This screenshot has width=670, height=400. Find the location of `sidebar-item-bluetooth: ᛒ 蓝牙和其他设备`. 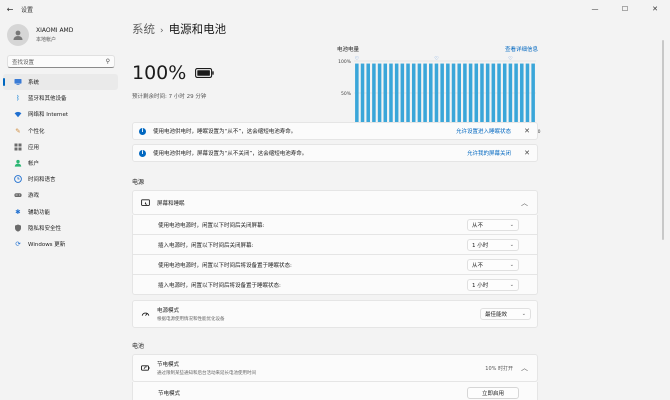

sidebar-item-bluetooth: ᛒ 蓝牙和其他设备 is located at coordinates (60, 98).